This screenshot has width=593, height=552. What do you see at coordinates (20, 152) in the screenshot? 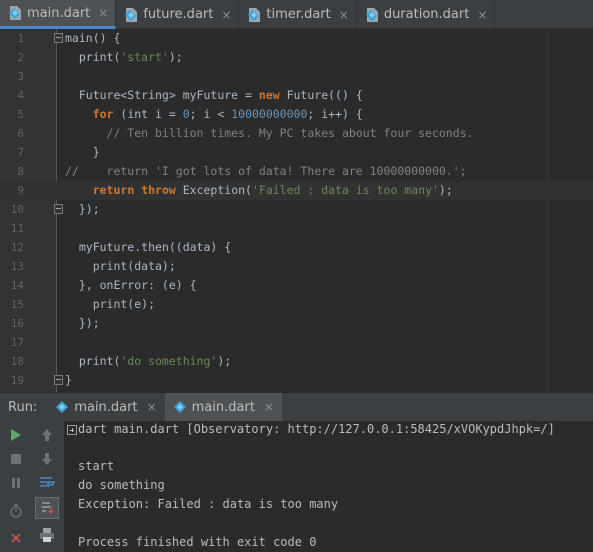
I see `line-number: 7` at bounding box center [20, 152].